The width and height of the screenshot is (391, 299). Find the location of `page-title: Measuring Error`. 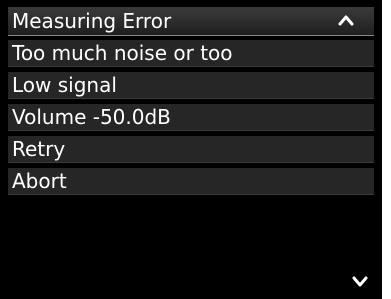

page-title: Measuring Error is located at coordinates (92, 21).